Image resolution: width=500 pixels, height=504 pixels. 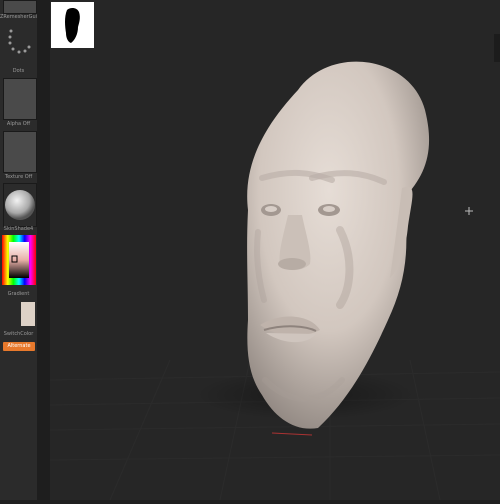 I want to click on gradient-label: Gradient, so click(x=18, y=294).